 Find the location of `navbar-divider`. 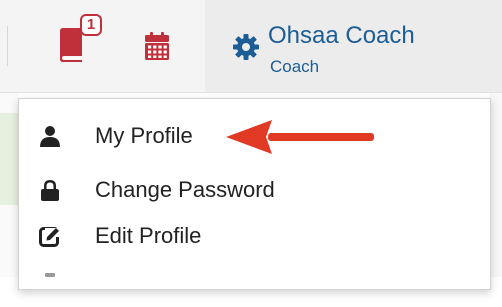

navbar-divider is located at coordinates (7, 46).